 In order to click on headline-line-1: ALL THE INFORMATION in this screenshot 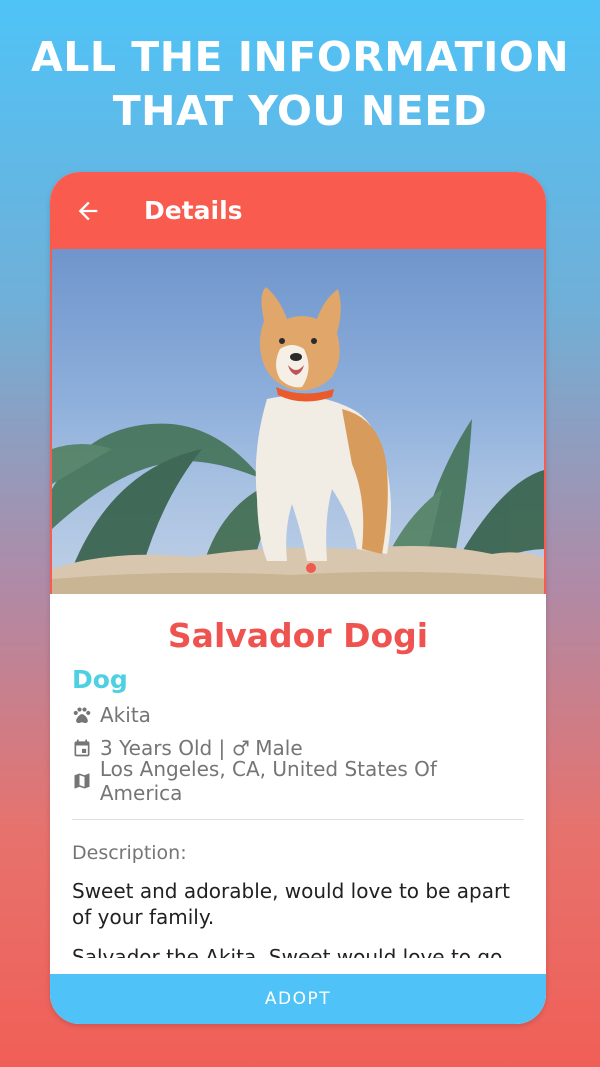, I will do `click(300, 57)`.